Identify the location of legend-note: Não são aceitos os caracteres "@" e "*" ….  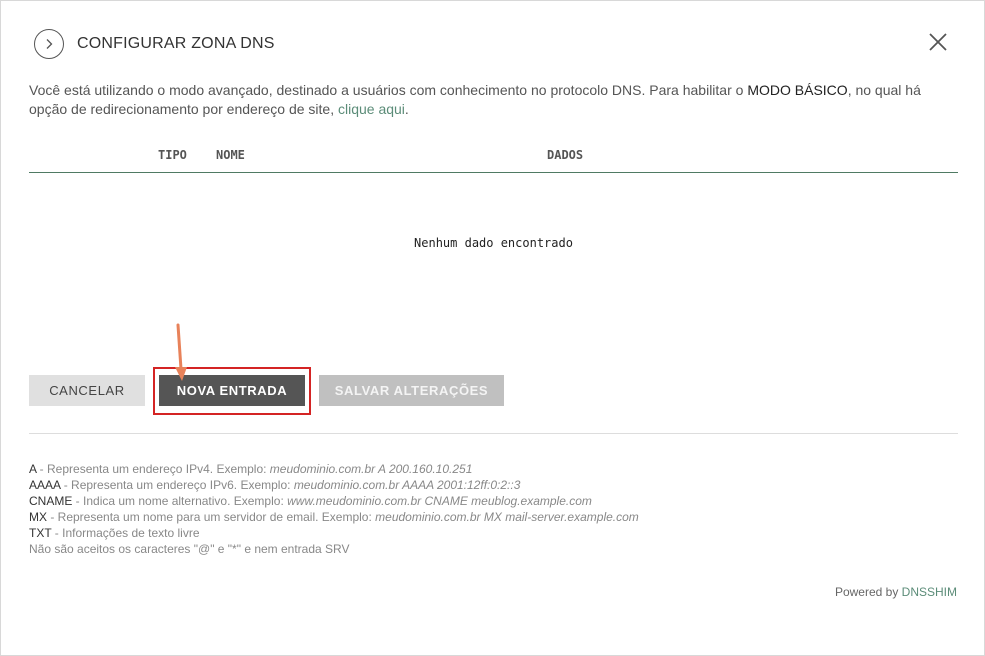
(189, 549).